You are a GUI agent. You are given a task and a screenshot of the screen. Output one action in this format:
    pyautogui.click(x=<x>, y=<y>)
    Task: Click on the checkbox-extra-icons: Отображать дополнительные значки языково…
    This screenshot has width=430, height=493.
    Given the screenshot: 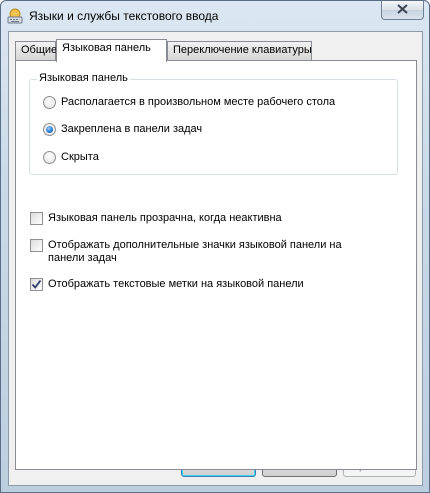 What is the action you would take?
    pyautogui.click(x=204, y=252)
    